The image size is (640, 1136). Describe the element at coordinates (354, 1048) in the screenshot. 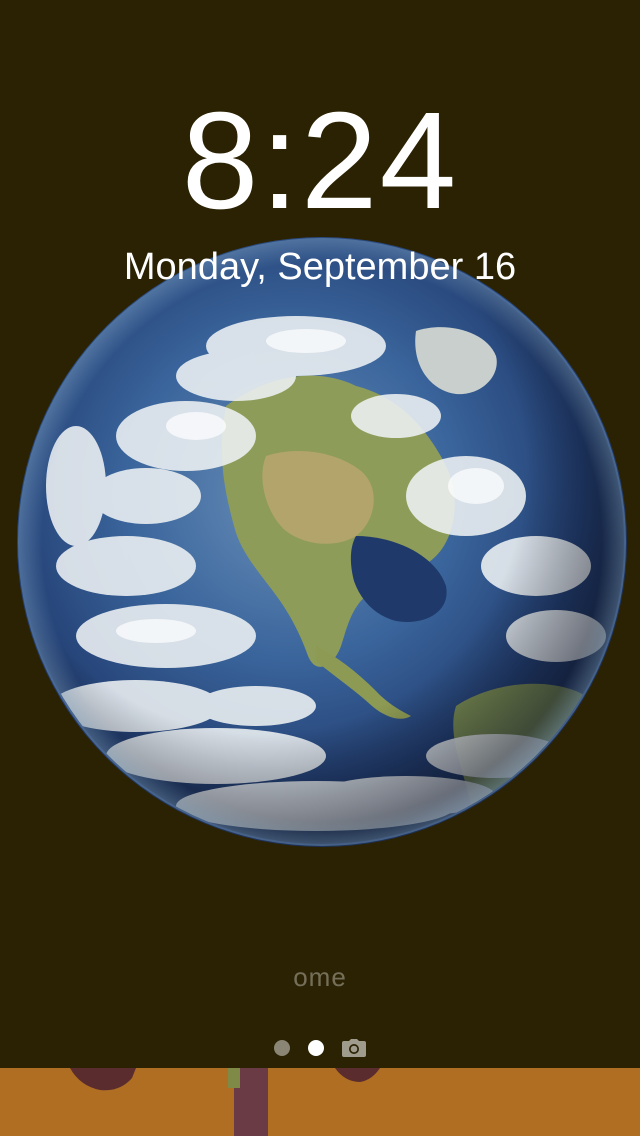

I see `camera-icon` at that location.